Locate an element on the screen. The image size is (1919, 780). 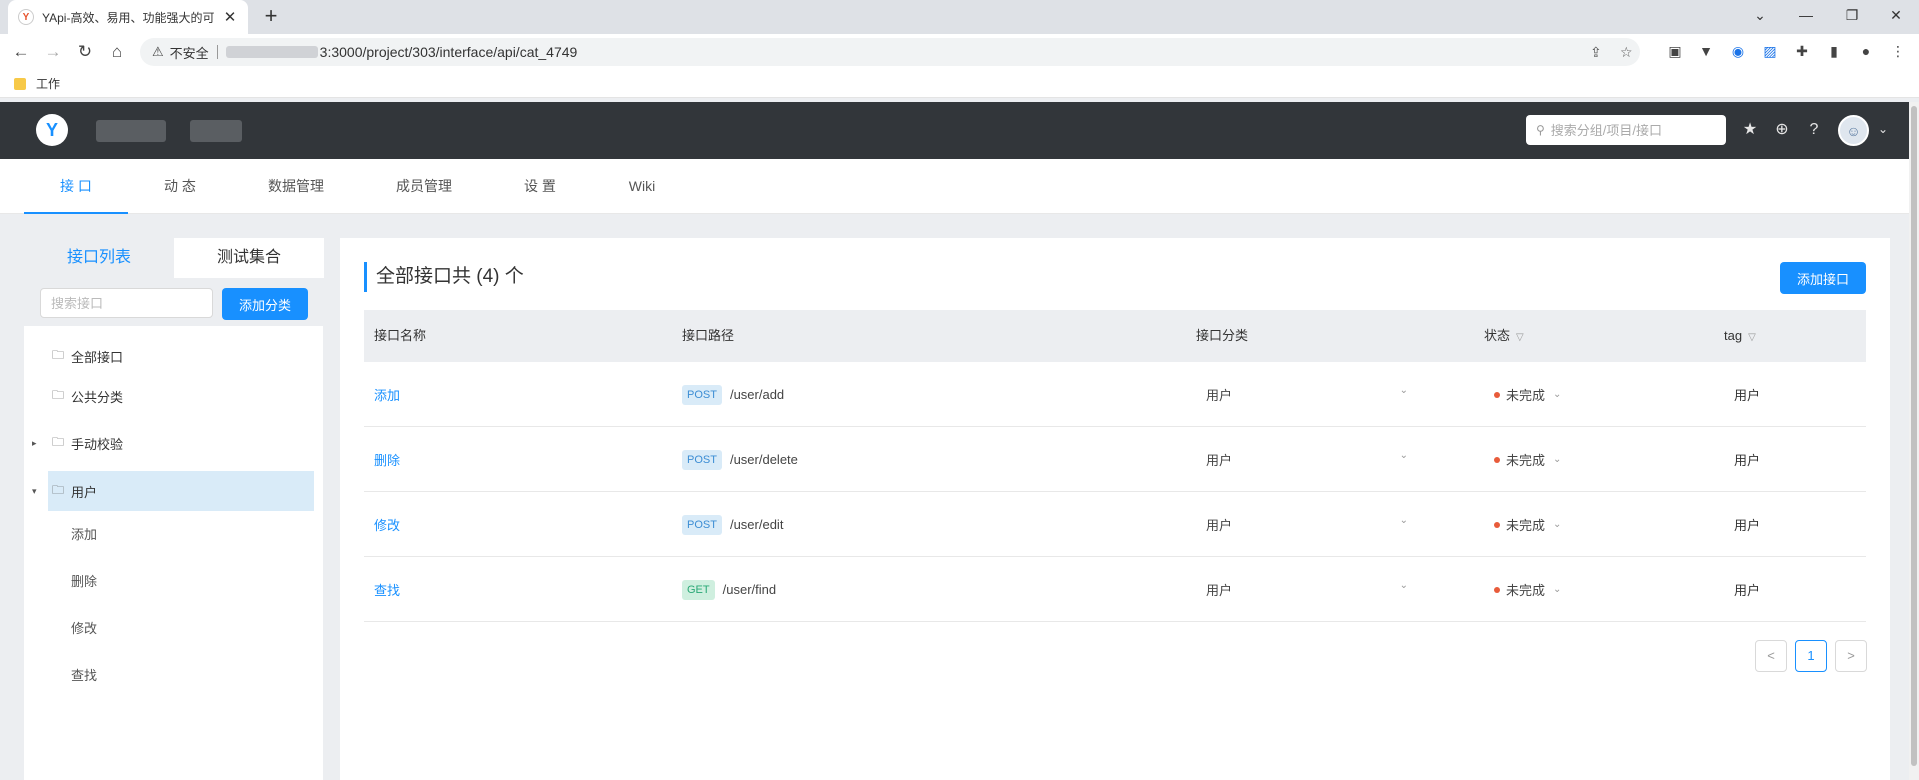
tree-item-label: 公共分类 is located at coordinates (97, 397).